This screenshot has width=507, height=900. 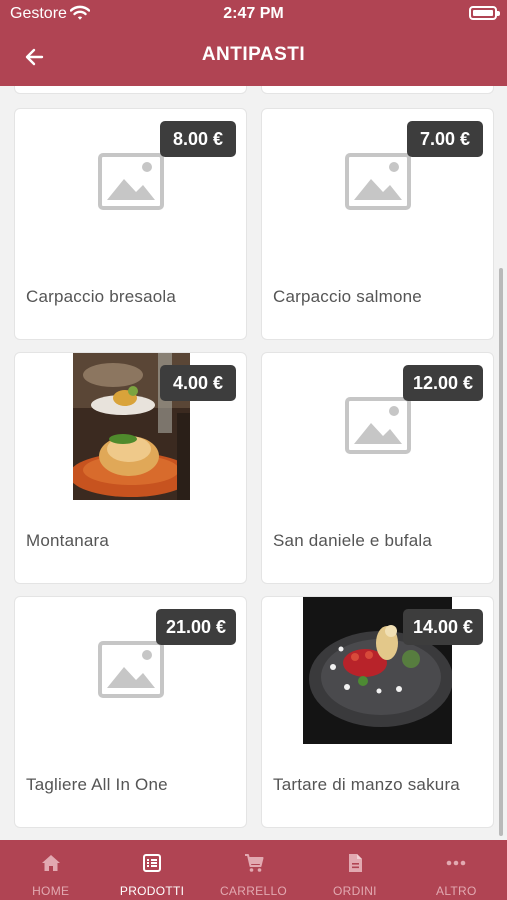 I want to click on tab-carrello: CARRELLO, so click(x=253, y=870).